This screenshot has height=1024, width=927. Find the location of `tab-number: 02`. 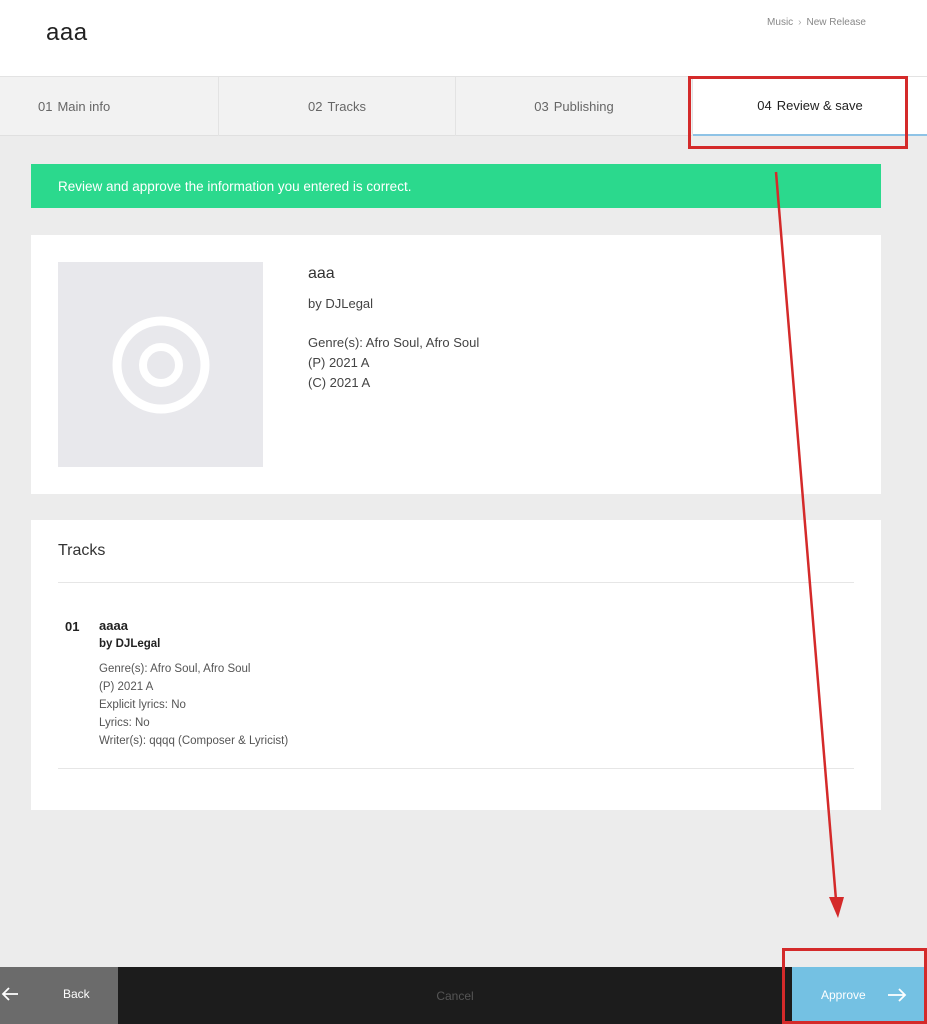

tab-number: 02 is located at coordinates (315, 106).